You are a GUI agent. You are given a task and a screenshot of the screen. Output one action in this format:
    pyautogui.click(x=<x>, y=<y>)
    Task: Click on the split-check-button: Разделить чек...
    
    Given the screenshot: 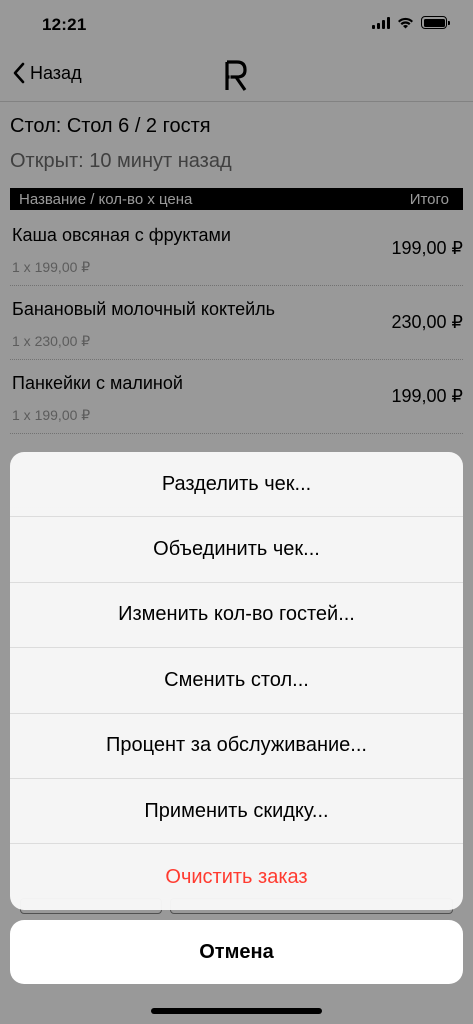 What is the action you would take?
    pyautogui.click(x=236, y=485)
    